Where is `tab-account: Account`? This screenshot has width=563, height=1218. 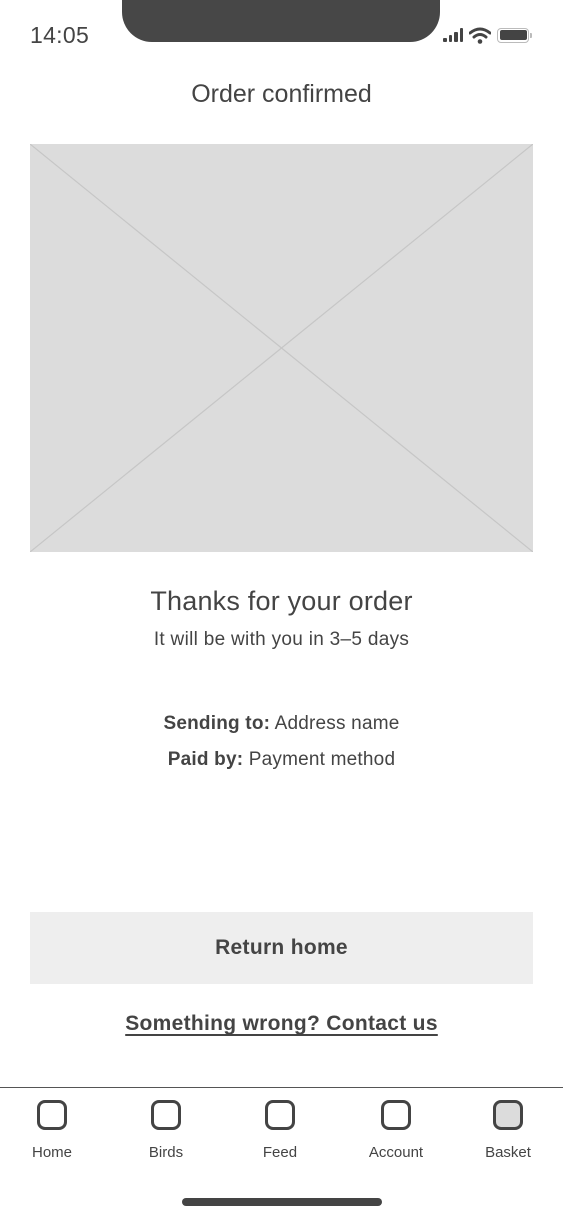
tab-account: Account is located at coordinates (396, 1130).